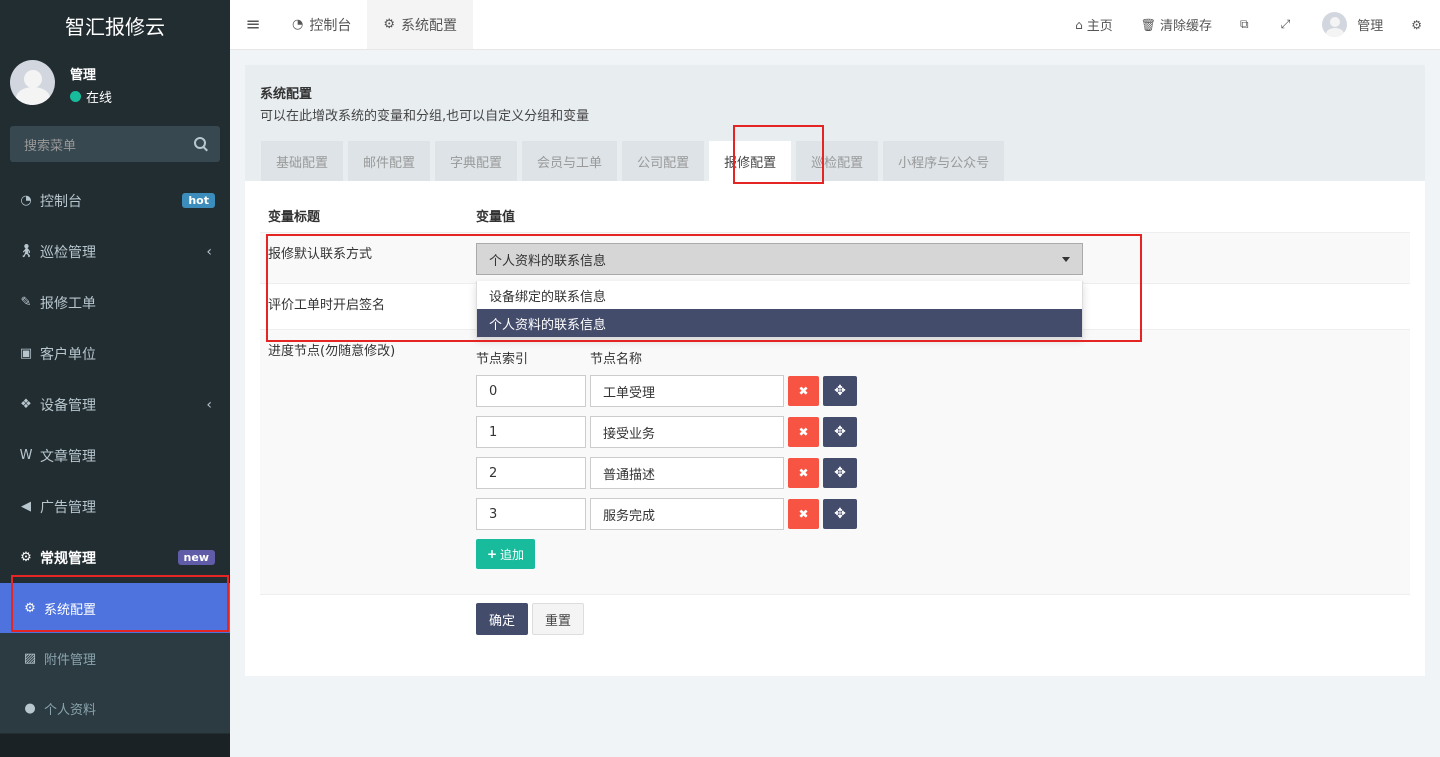  What do you see at coordinates (1352, 24) in the screenshot?
I see `user-menu: 管理` at bounding box center [1352, 24].